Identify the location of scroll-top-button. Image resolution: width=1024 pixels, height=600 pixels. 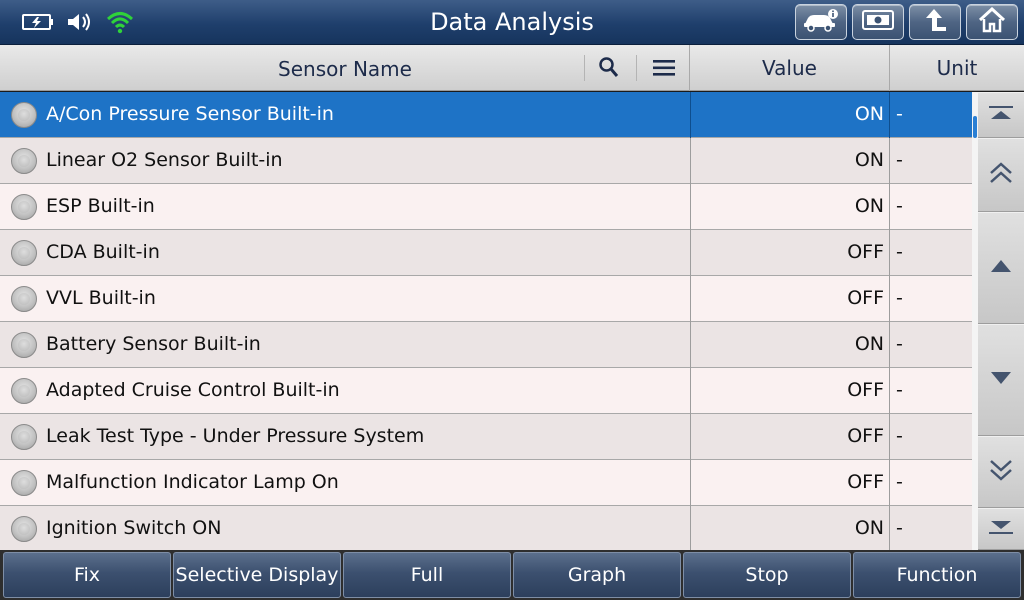
(1001, 115).